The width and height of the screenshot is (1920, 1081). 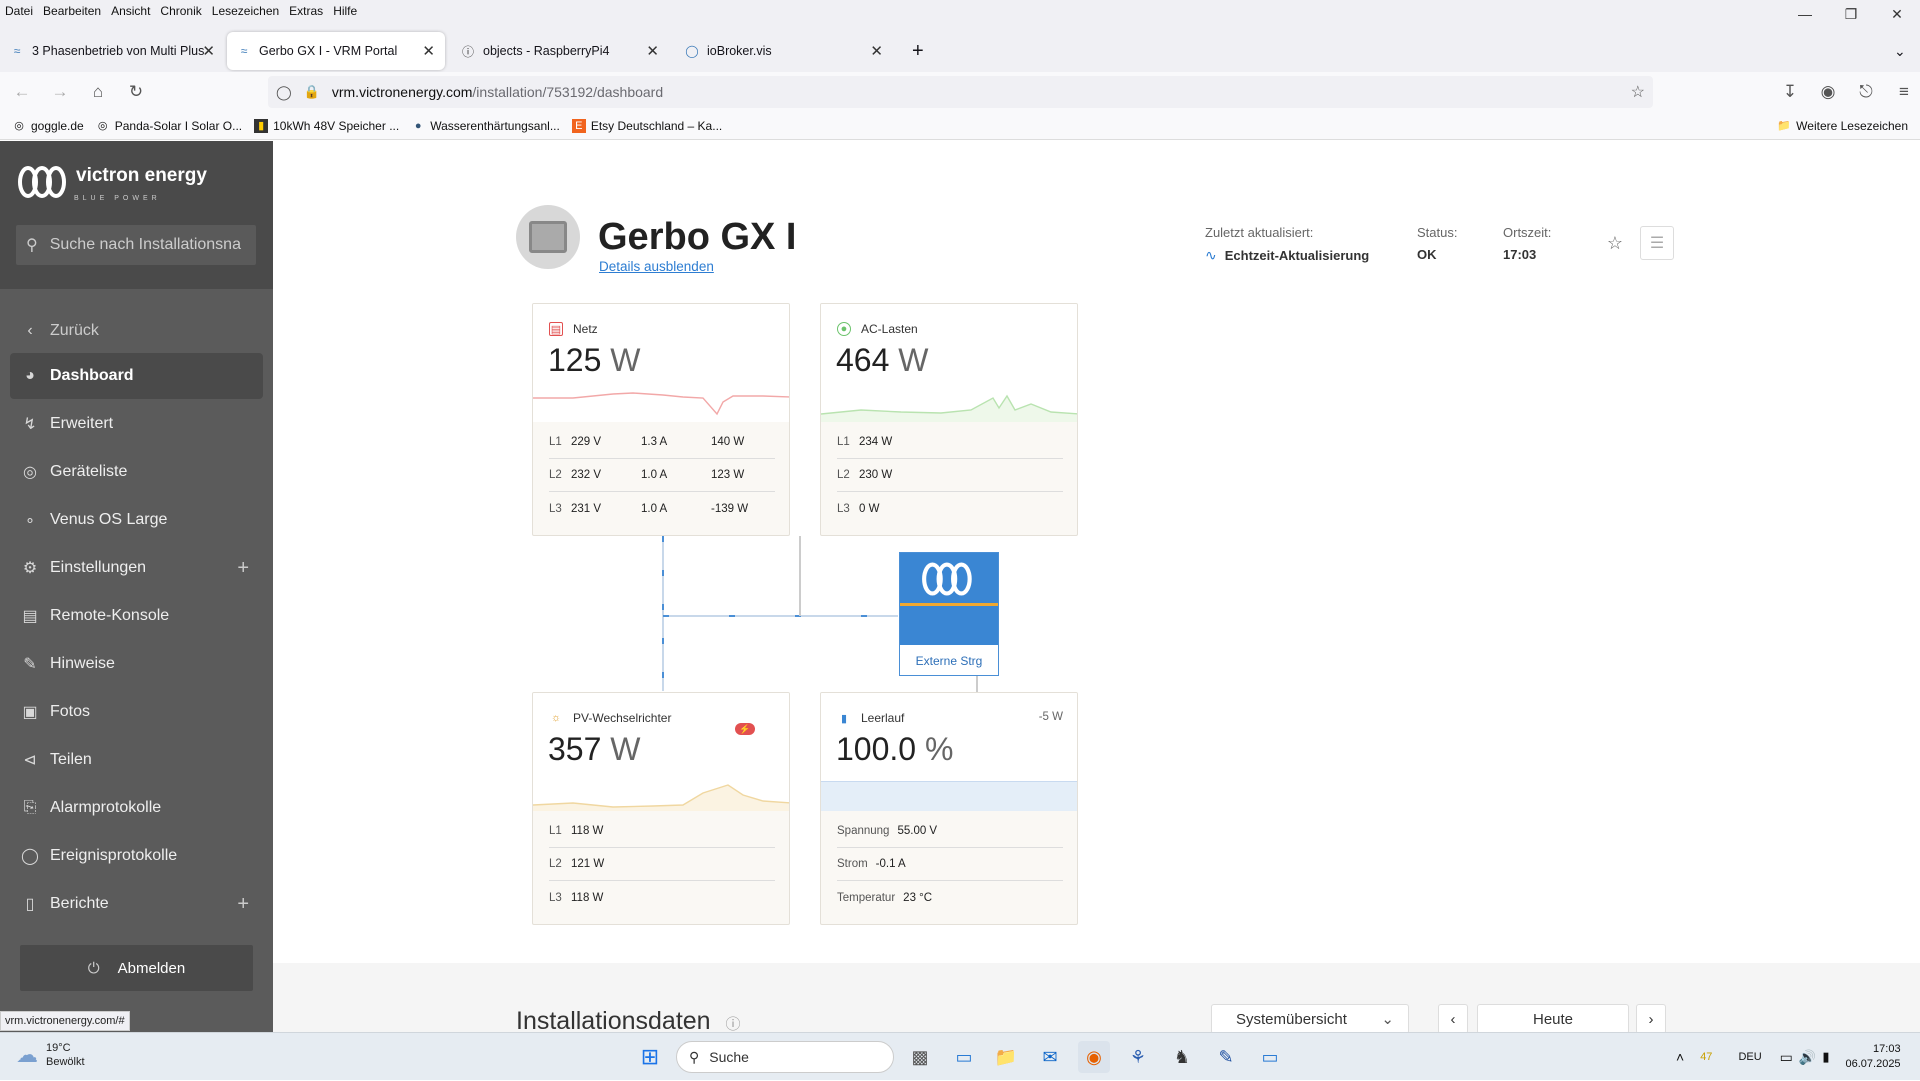 I want to click on period-value: Heute, so click(x=1553, y=1019).